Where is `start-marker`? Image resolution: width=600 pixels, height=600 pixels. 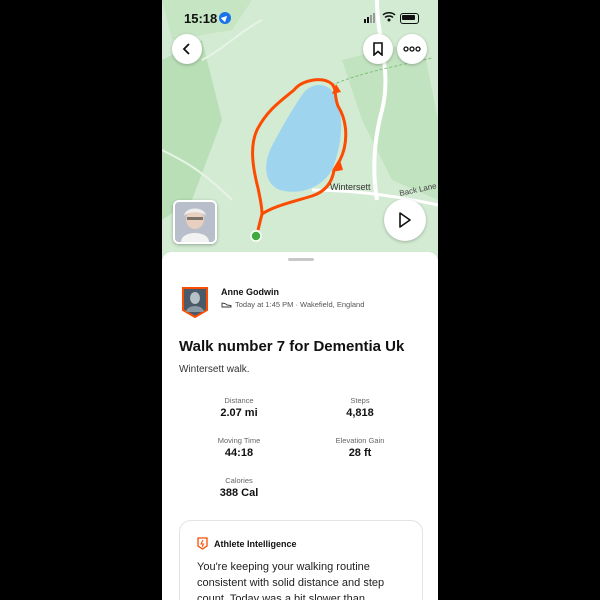
start-marker is located at coordinates (256, 236).